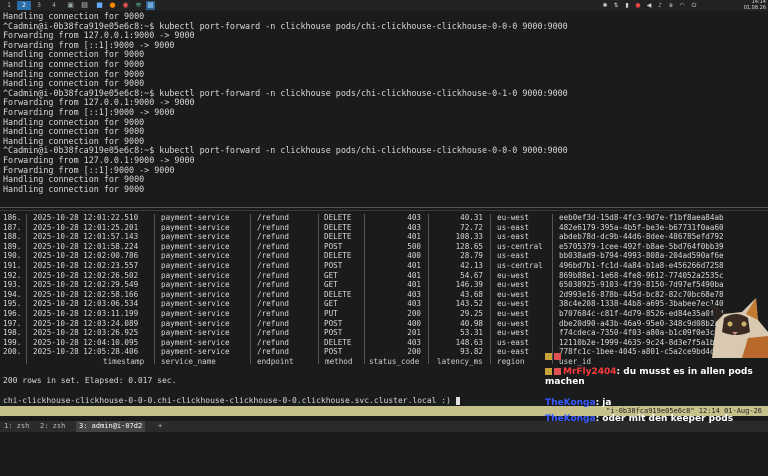 This screenshot has width=768, height=476. What do you see at coordinates (384, 210) in the screenshot?
I see `table-top-border` at bounding box center [384, 210].